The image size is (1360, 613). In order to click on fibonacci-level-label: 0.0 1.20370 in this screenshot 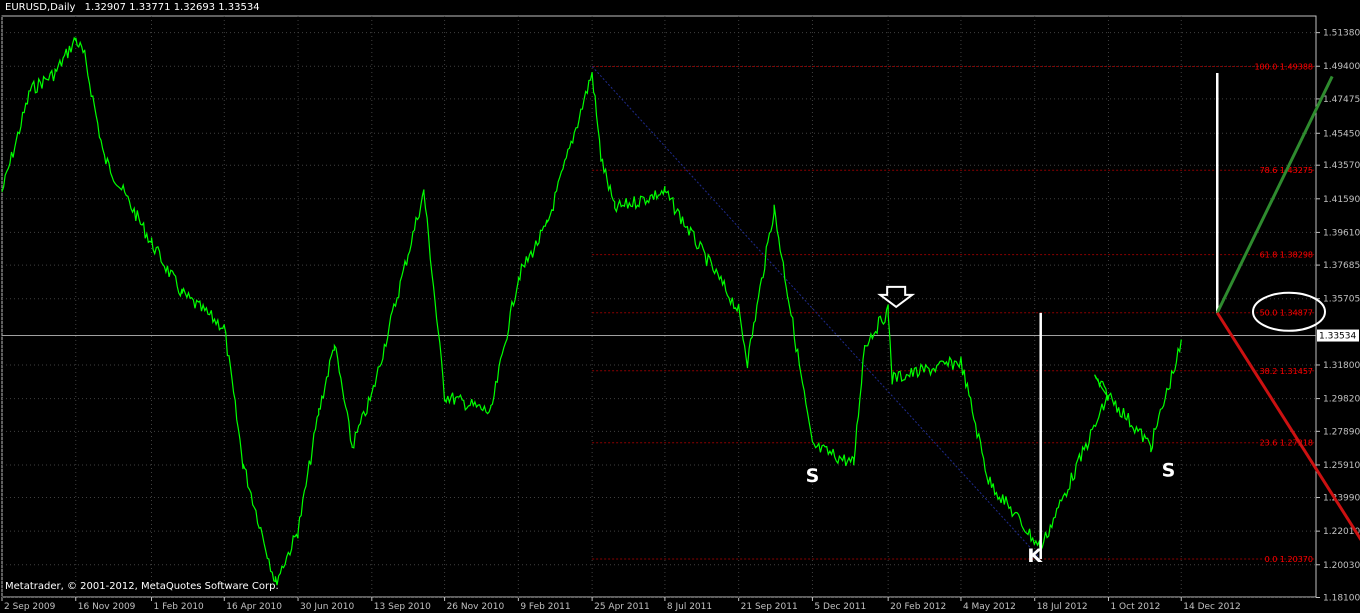, I will do `click(1289, 559)`.